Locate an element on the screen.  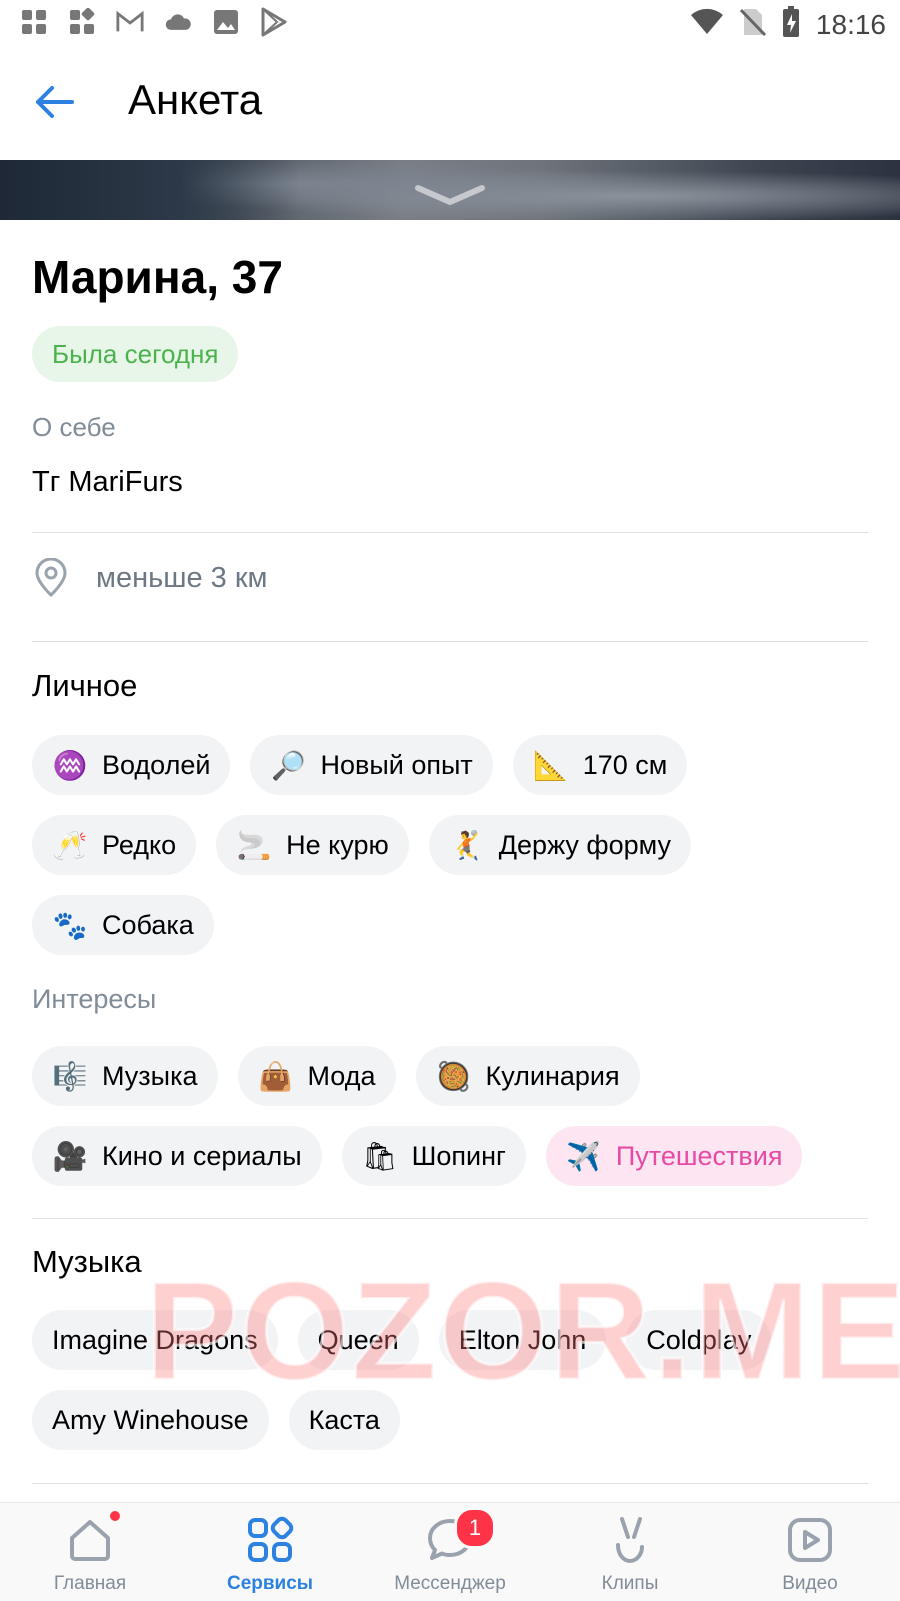
services-icon is located at coordinates (270, 1540).